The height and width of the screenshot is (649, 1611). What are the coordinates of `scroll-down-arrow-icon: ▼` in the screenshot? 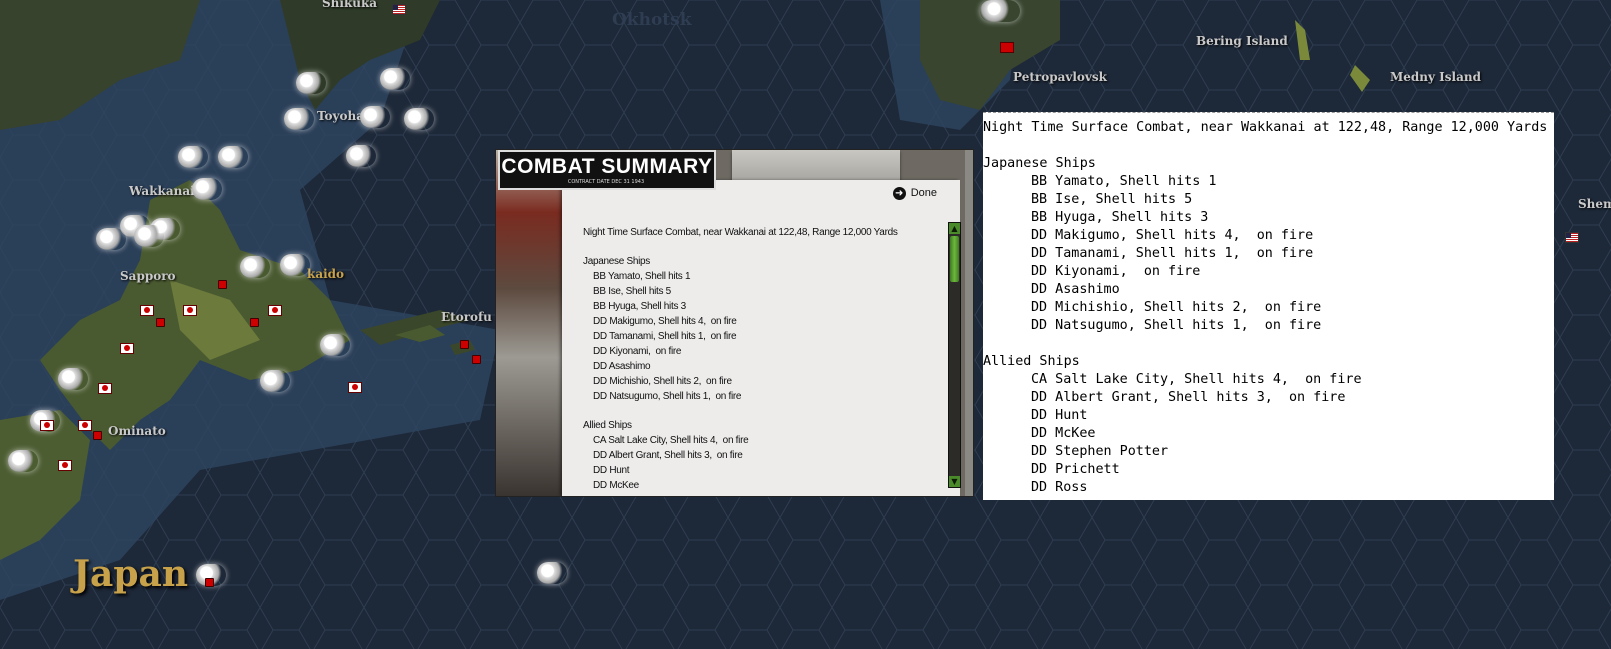 It's located at (954, 481).